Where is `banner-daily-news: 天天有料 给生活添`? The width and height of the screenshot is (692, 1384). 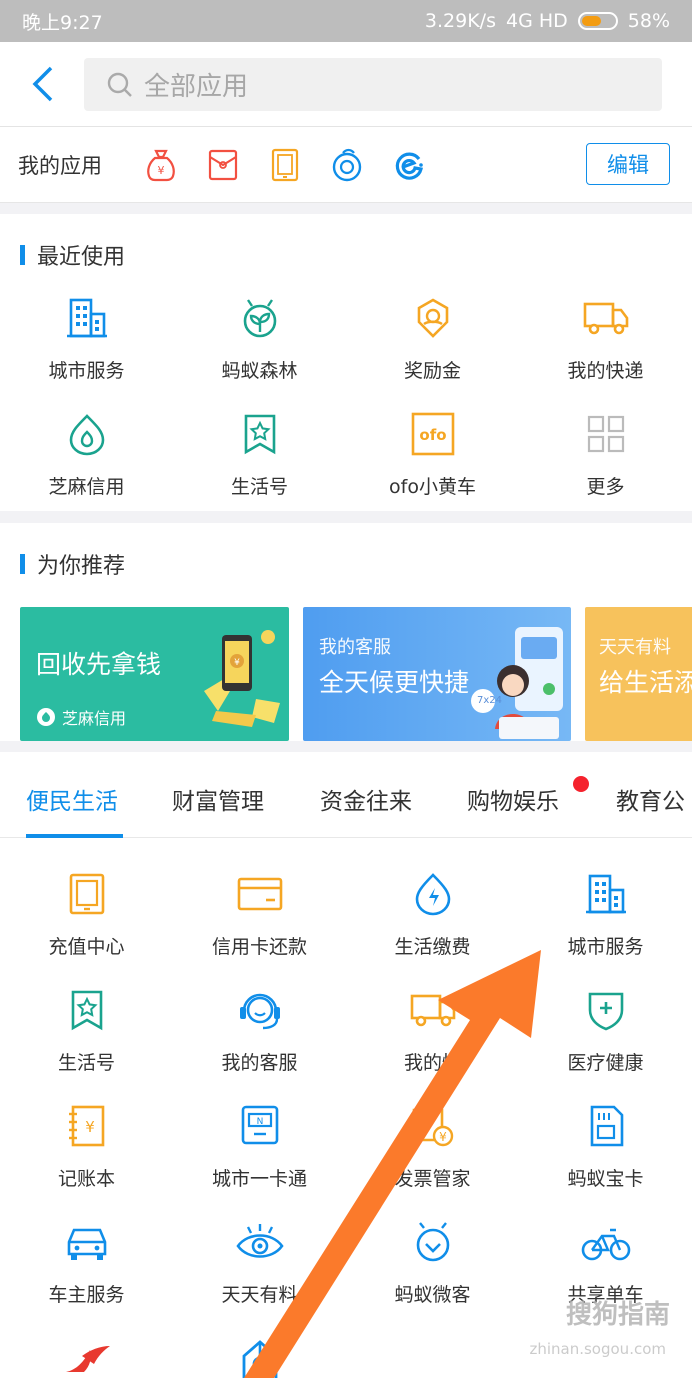 banner-daily-news: 天天有料 给生活添 is located at coordinates (638, 674).